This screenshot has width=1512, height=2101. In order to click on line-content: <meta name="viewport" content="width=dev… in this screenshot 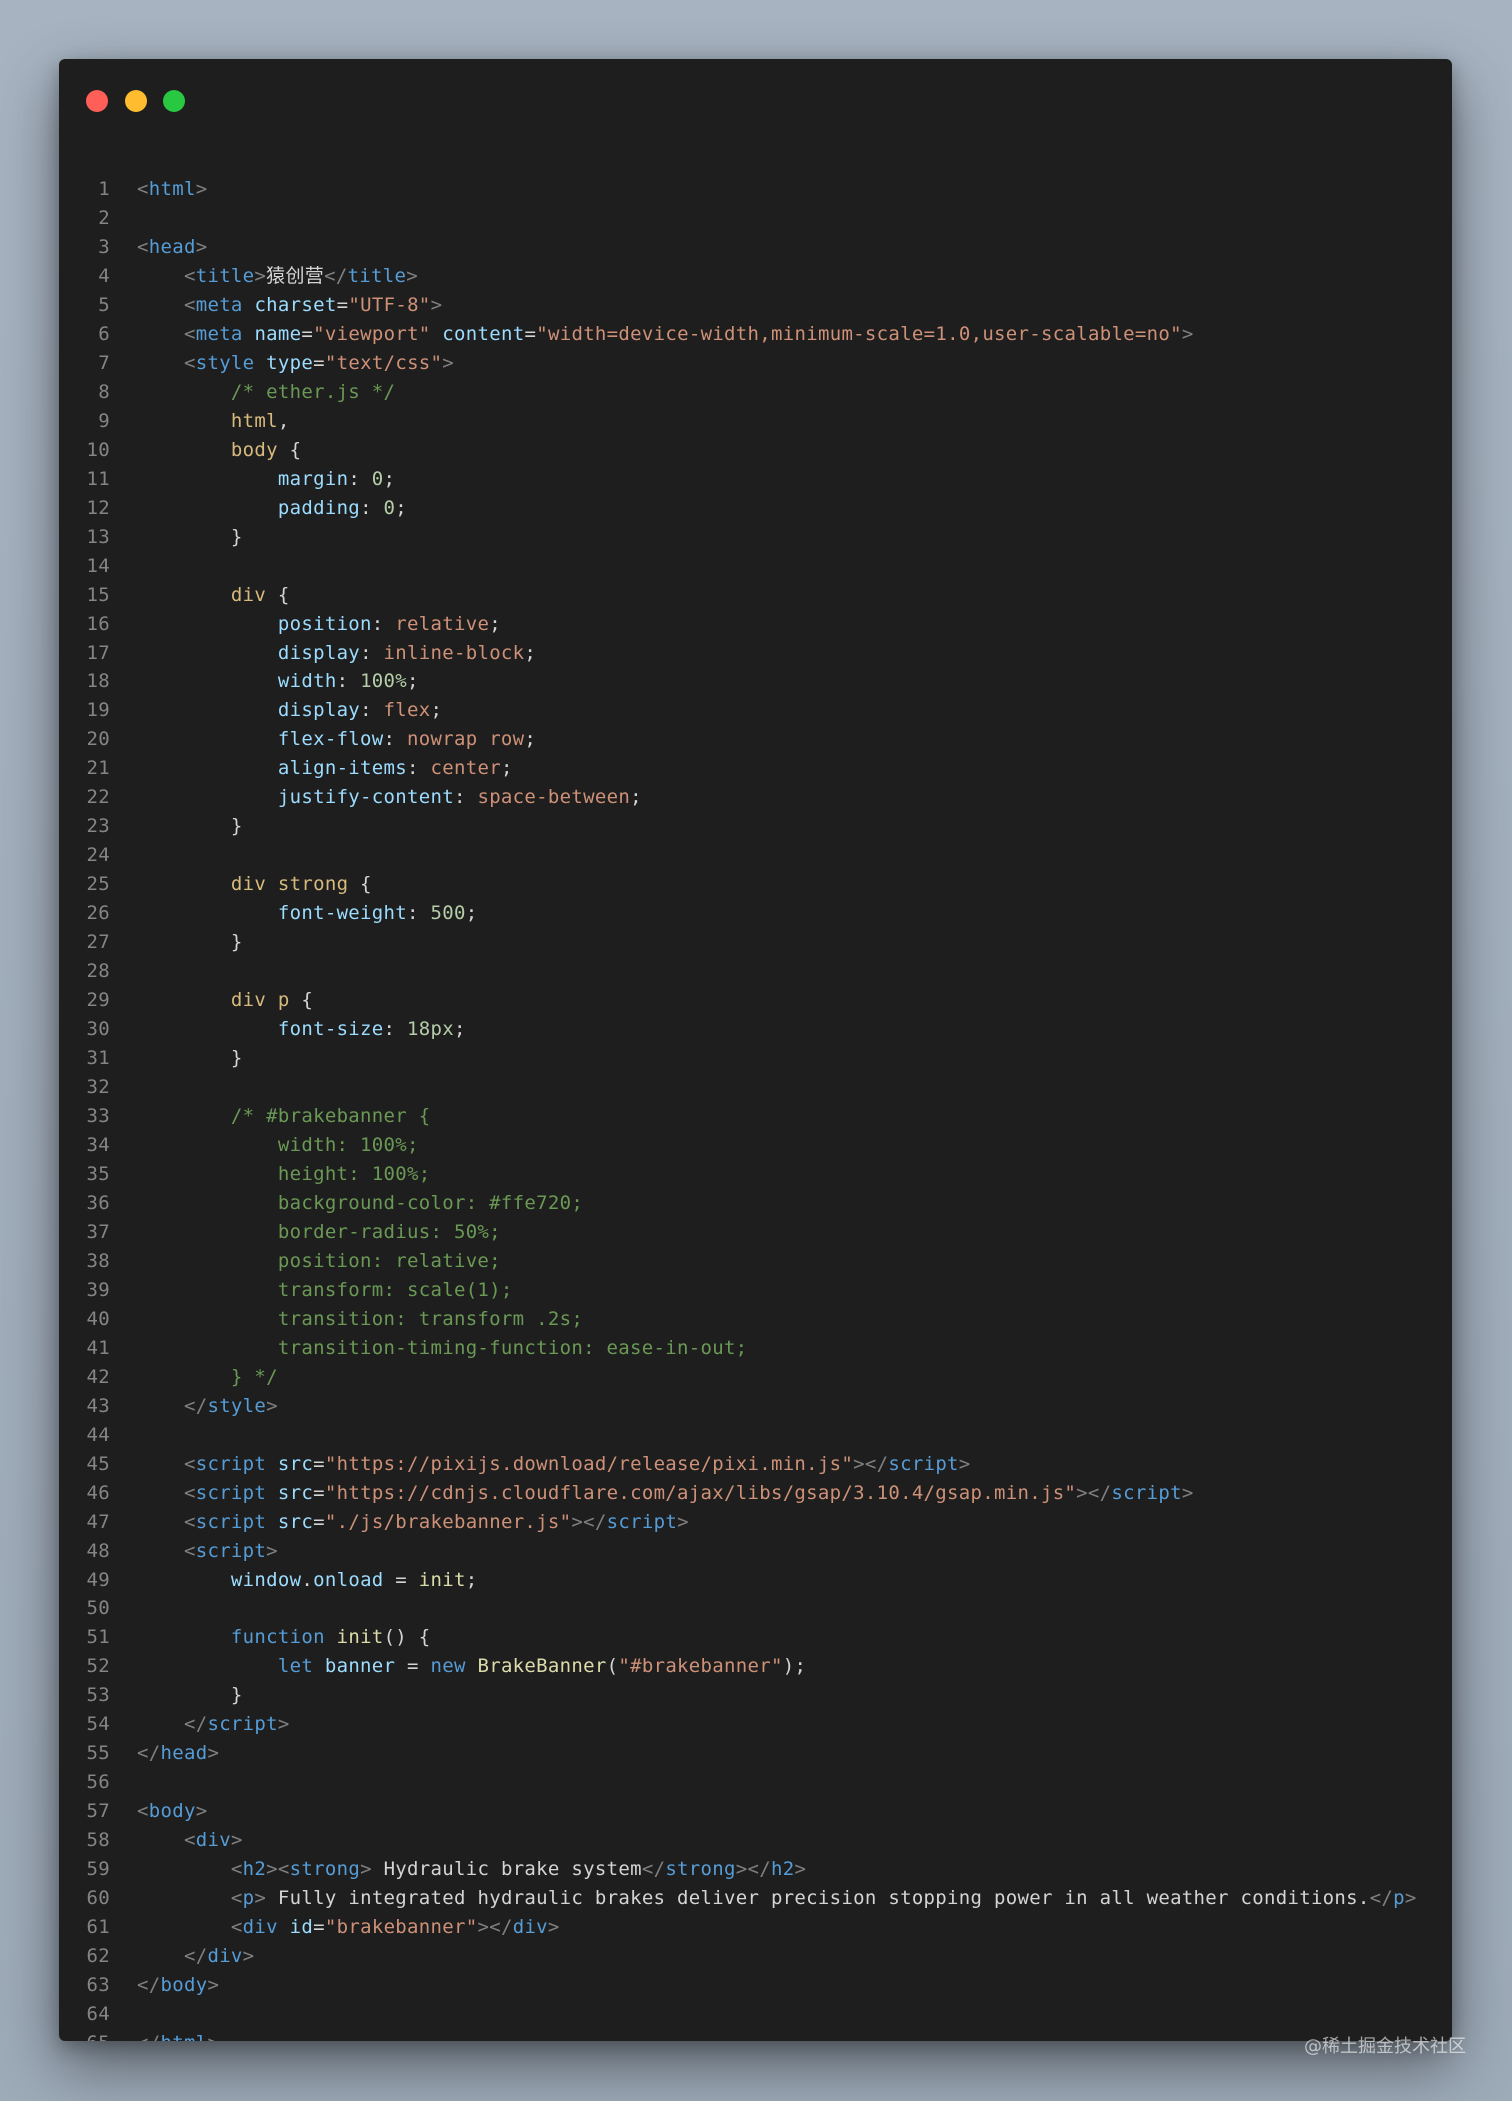, I will do `click(665, 334)`.